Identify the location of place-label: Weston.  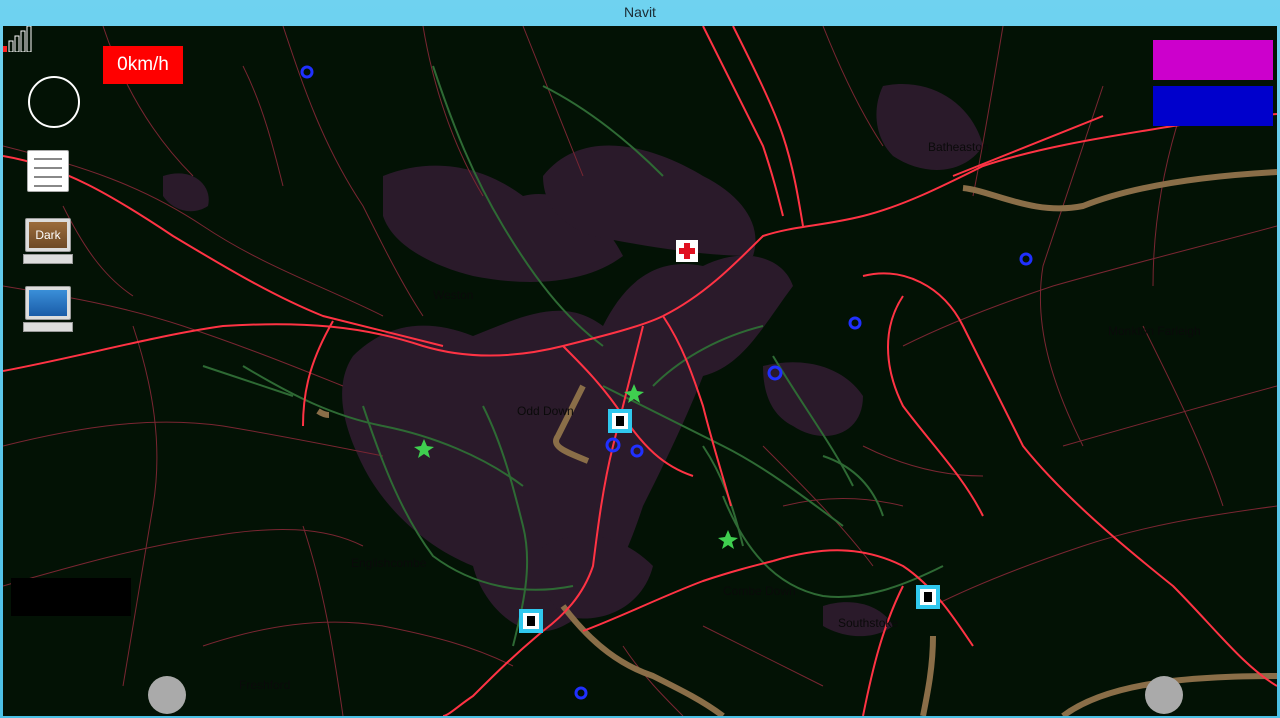
(453, 295).